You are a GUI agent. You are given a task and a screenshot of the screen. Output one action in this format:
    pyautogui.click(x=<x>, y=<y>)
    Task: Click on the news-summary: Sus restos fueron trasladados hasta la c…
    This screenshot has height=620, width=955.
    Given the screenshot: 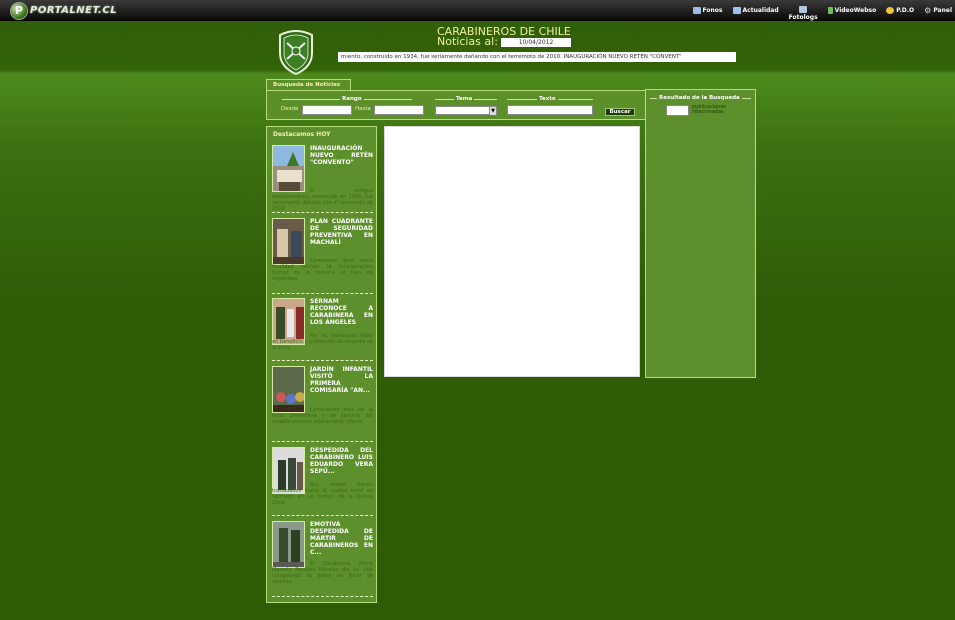 What is the action you would take?
    pyautogui.click(x=322, y=494)
    